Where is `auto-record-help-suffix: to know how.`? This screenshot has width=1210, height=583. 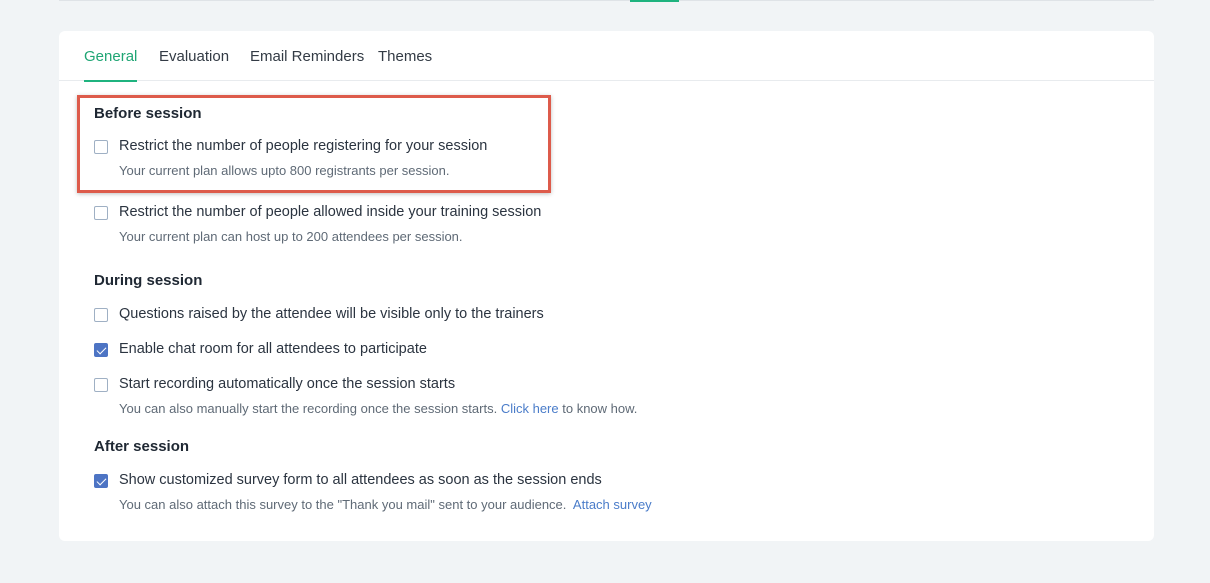
auto-record-help-suffix: to know how. is located at coordinates (600, 408).